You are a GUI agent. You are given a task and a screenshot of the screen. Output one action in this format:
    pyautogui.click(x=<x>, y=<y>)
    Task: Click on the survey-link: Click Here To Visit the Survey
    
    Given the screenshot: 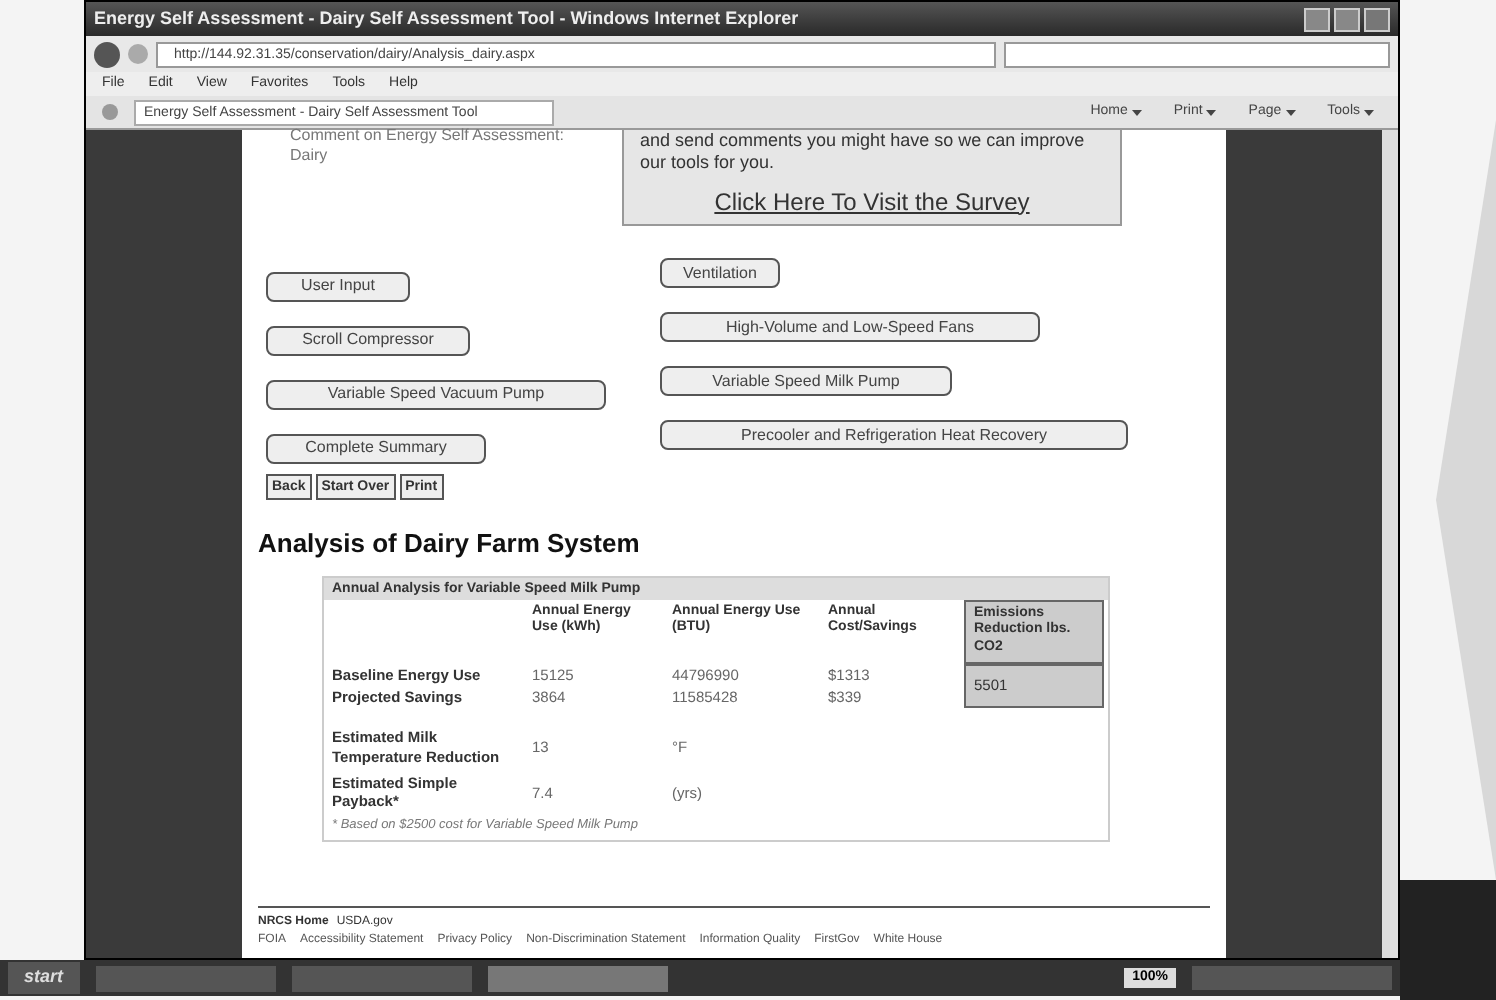 What is the action you would take?
    pyautogui.click(x=872, y=201)
    